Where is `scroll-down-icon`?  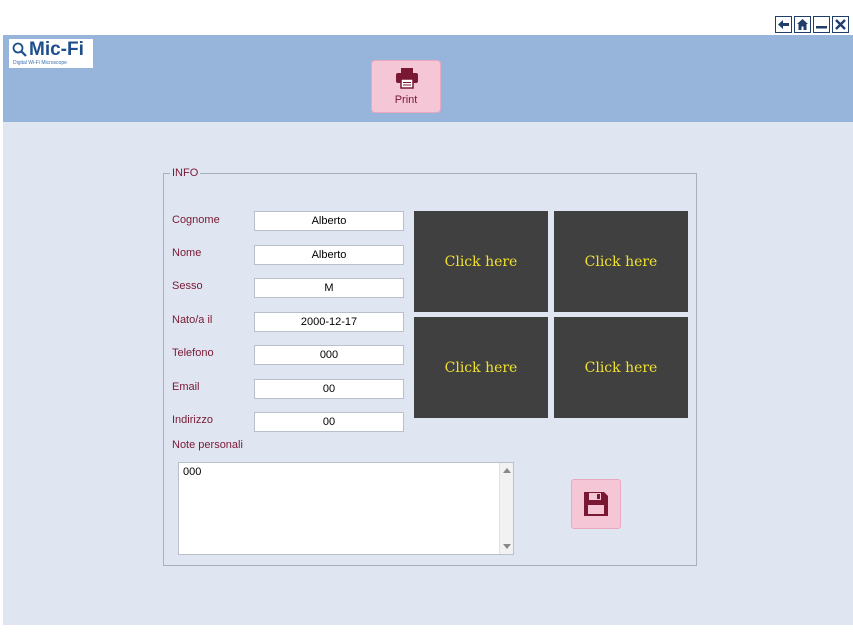 scroll-down-icon is located at coordinates (507, 546).